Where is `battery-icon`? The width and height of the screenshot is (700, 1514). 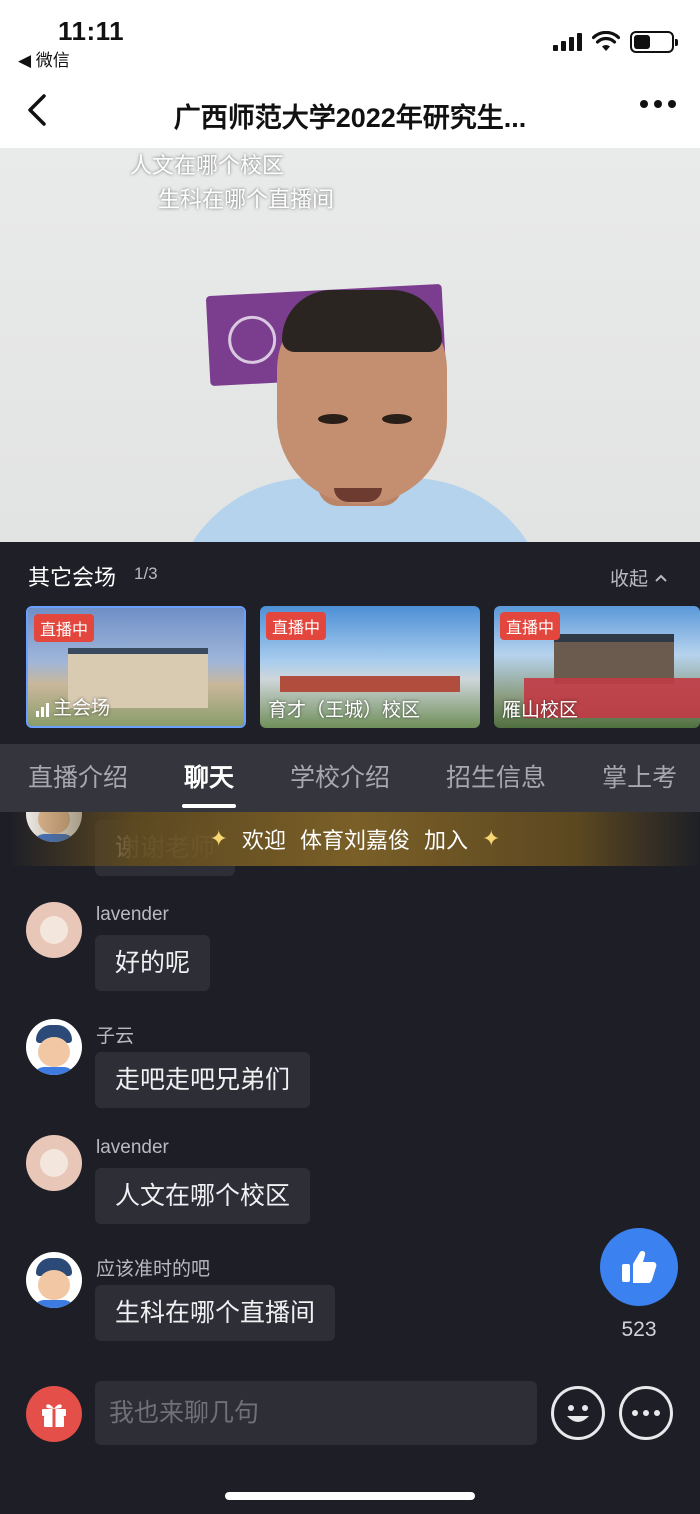
battery-icon is located at coordinates (654, 42).